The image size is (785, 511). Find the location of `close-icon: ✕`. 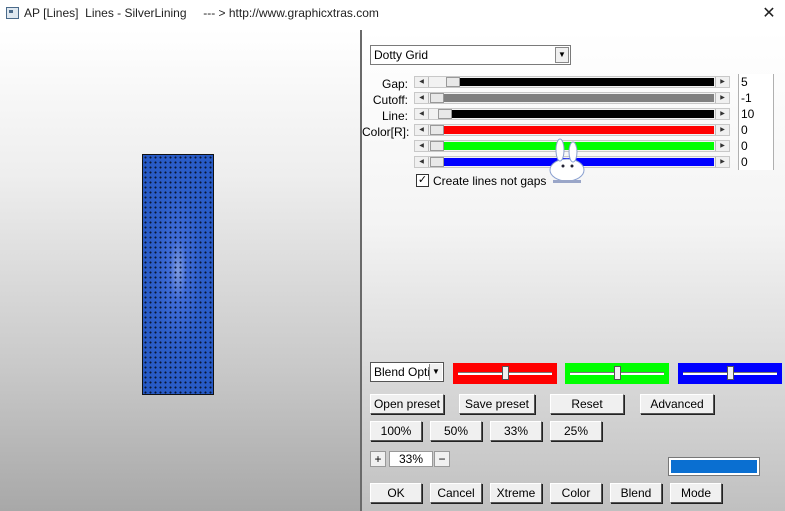

close-icon: ✕ is located at coordinates (769, 14).